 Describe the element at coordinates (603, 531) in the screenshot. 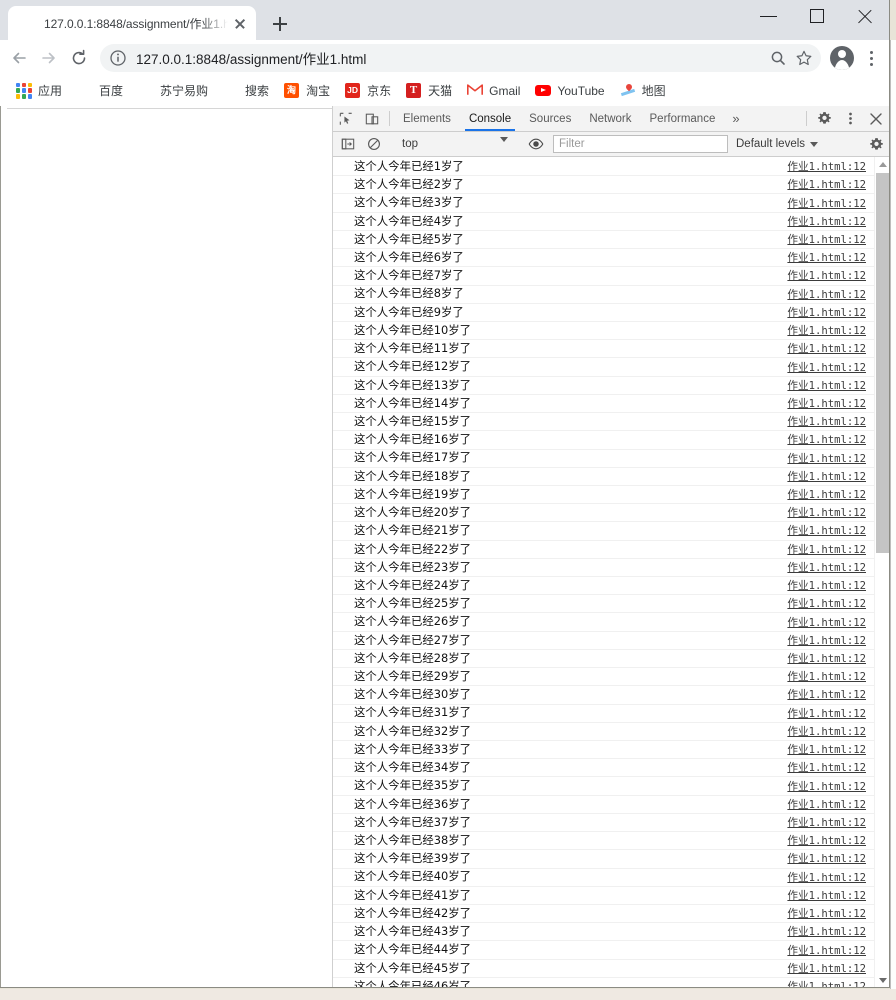

I see `console-log-row: 这个人今年已经21岁了 作业1.html:12` at that location.